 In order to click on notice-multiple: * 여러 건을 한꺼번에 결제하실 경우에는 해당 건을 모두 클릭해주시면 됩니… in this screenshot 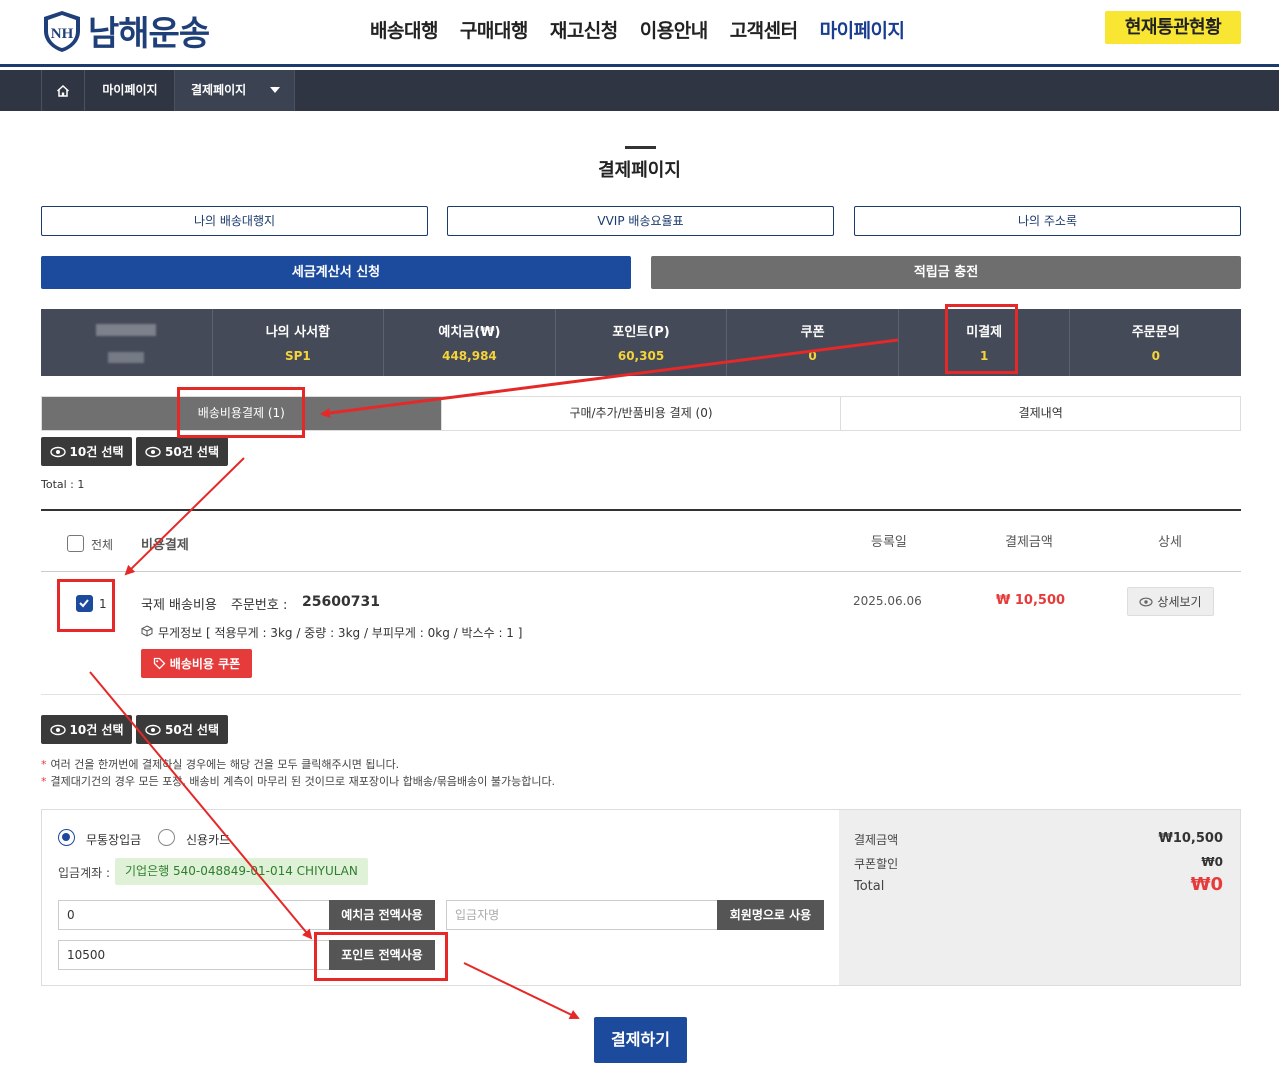, I will do `click(220, 764)`.